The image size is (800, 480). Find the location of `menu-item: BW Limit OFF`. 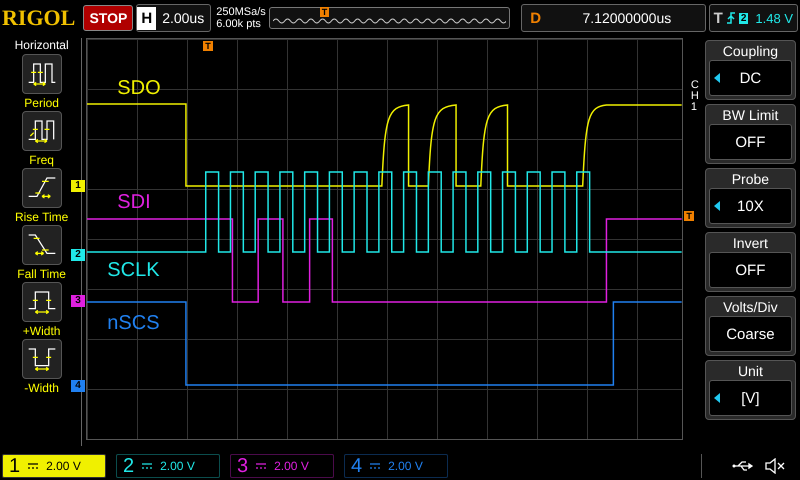

menu-item: BW Limit OFF is located at coordinates (750, 134).